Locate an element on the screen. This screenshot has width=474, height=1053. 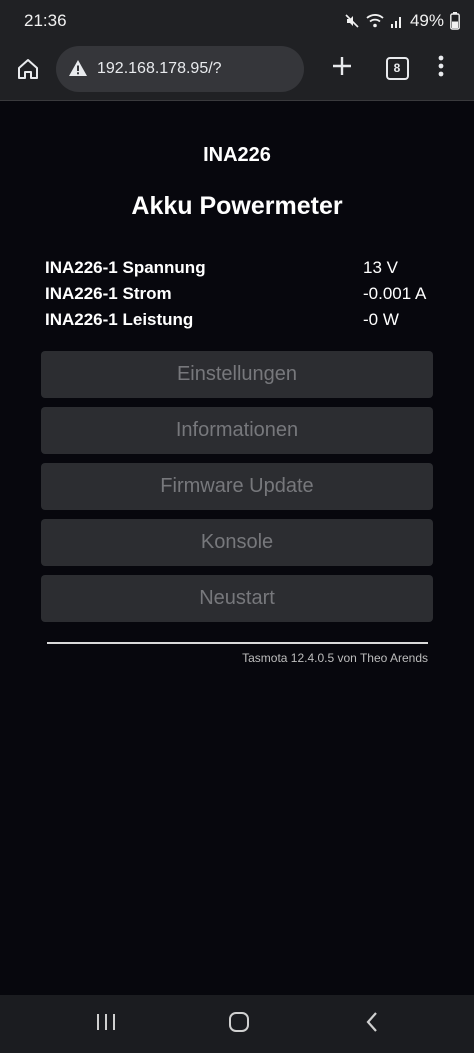
recent-apps-button is located at coordinates (106, 1024).